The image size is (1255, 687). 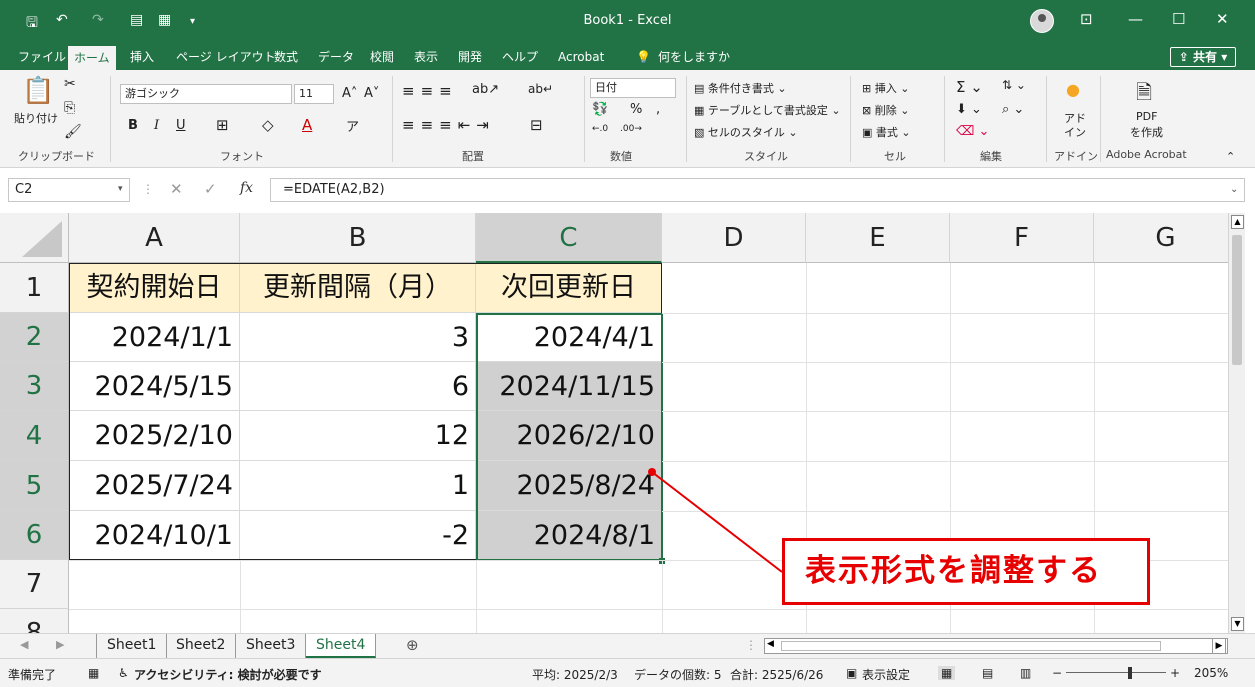 What do you see at coordinates (885, 88) in the screenshot?
I see `insert-cells-button: ⊞ 挿入 ⌄` at bounding box center [885, 88].